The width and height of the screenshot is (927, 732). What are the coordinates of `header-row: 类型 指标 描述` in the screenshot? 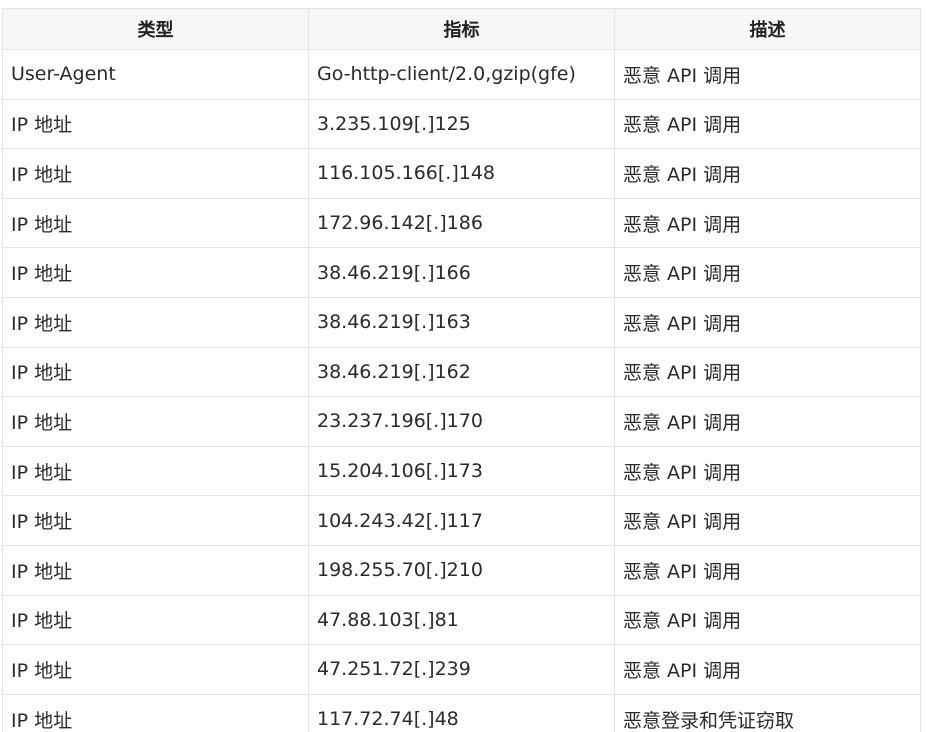 It's located at (461, 29).